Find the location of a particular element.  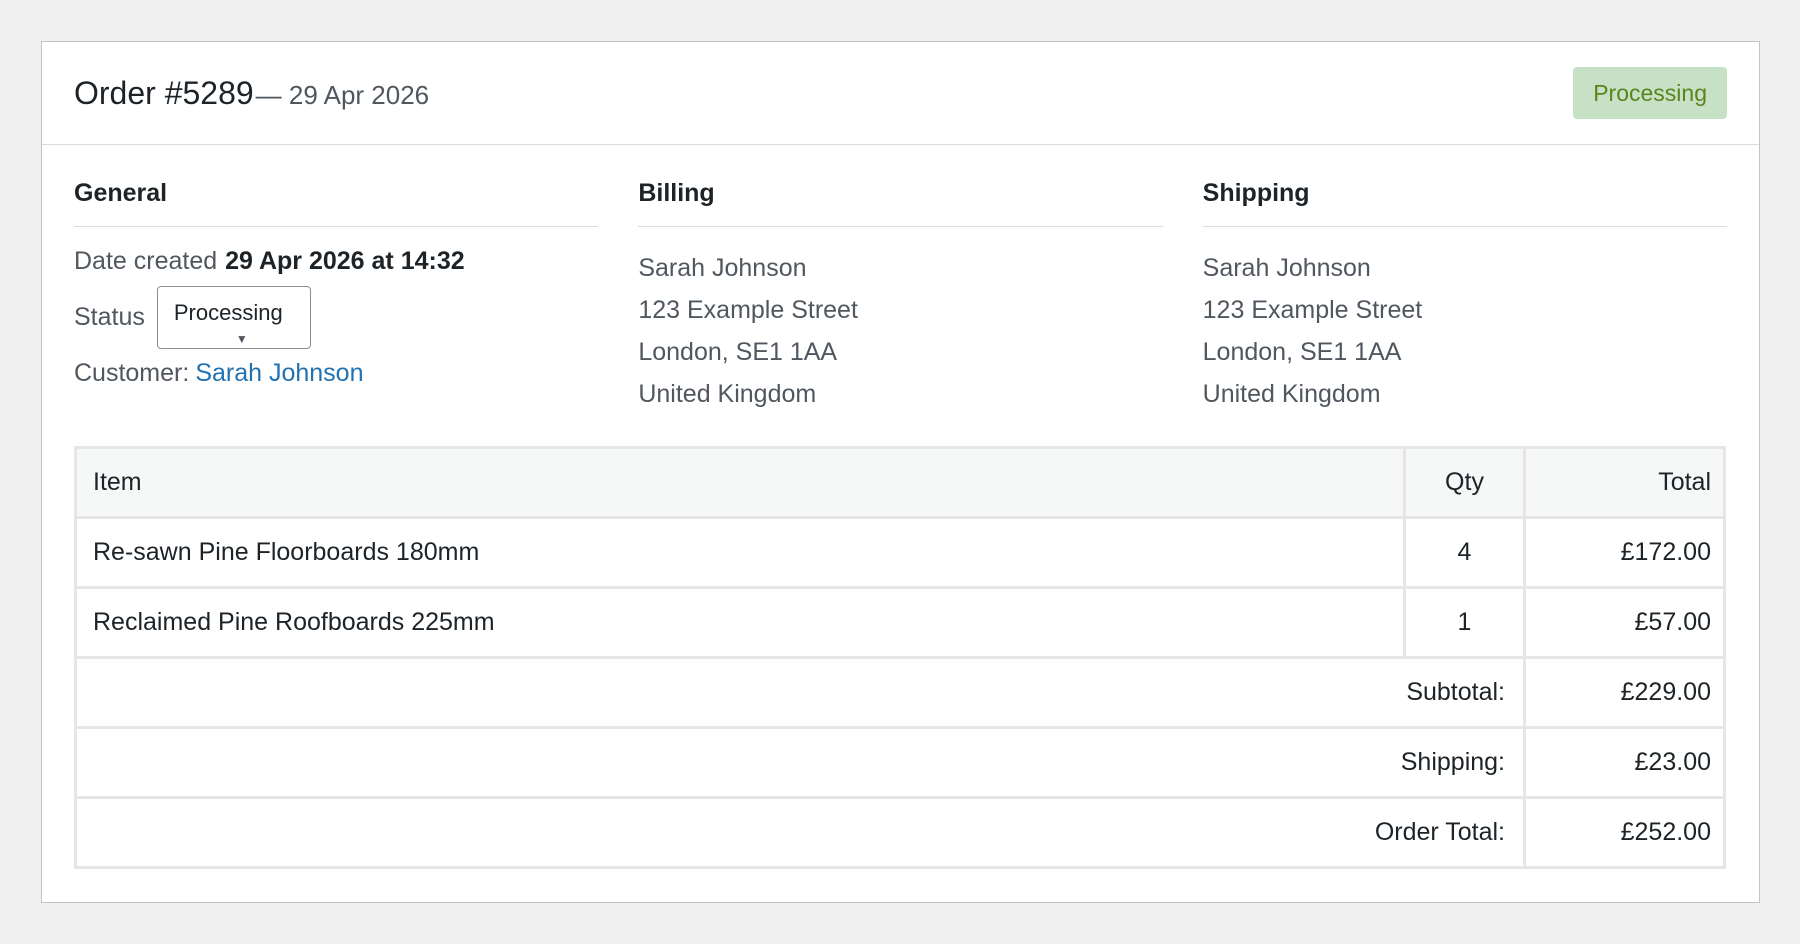

billing-city: London, SE1 1AA is located at coordinates (738, 352).